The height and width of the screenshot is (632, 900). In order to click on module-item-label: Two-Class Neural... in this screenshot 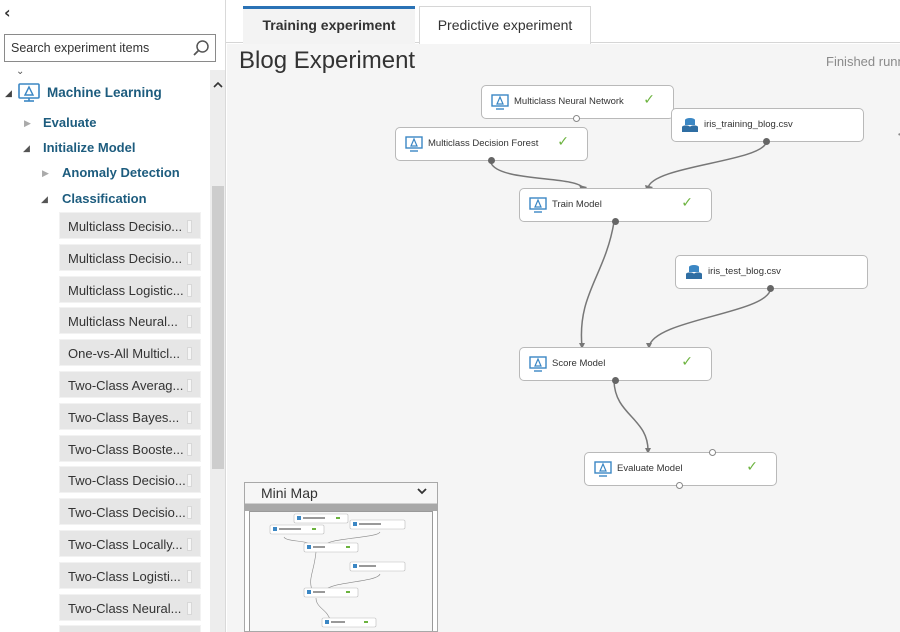, I will do `click(125, 608)`.